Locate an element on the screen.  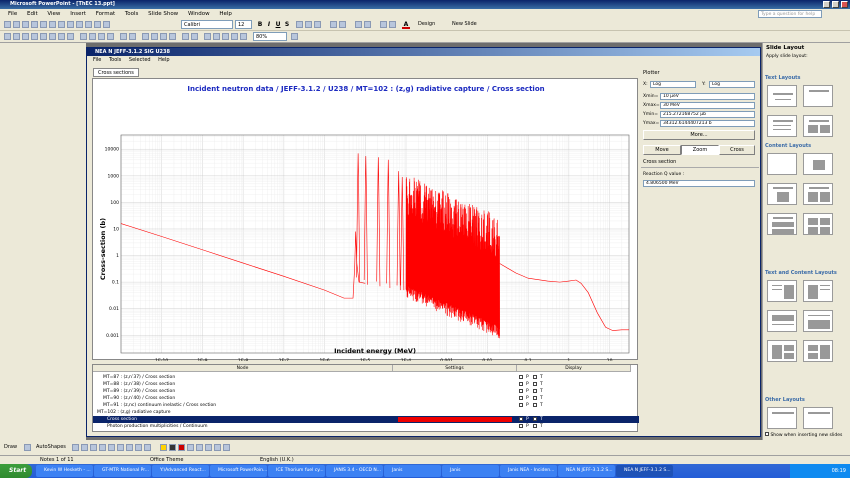
menu-help: Help is located at coordinates (225, 14).